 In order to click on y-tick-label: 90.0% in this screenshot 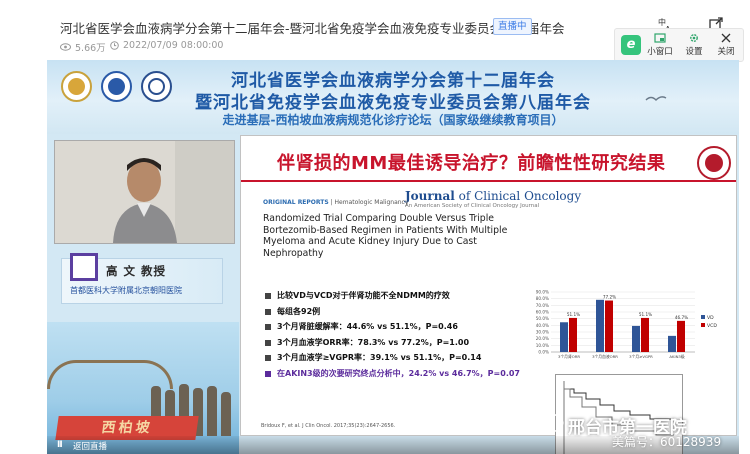, I will do `click(542, 292)`.